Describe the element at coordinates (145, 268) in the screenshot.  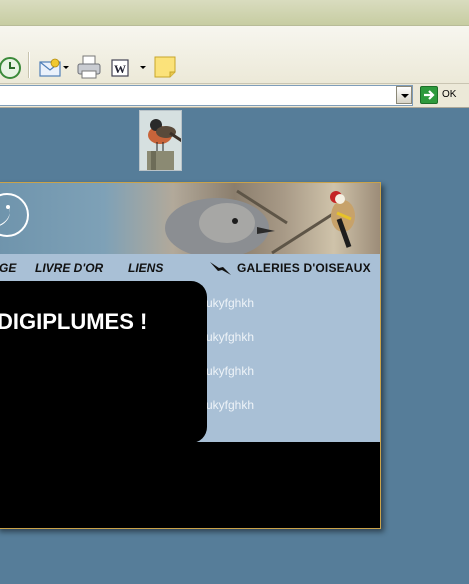
I see `nav-item-links: LIENS` at that location.